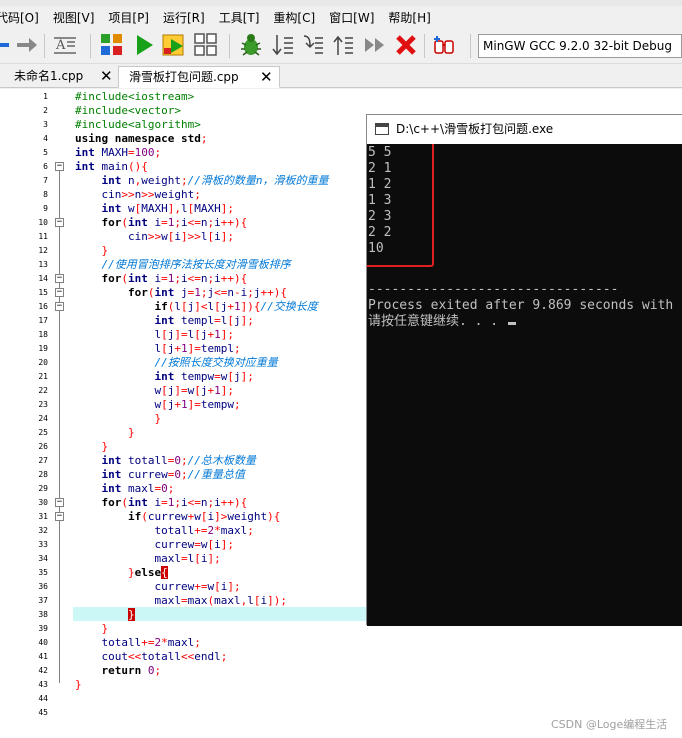 The width and height of the screenshot is (682, 738). Describe the element at coordinates (45, 180) in the screenshot. I see `line-number: 7` at that location.